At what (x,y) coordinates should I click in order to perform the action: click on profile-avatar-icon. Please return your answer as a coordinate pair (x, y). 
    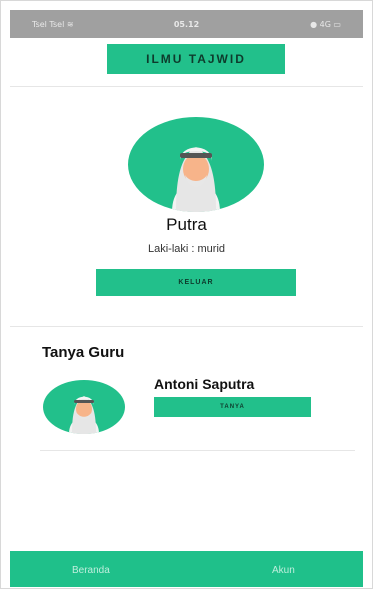
    Looking at the image, I should click on (196, 164).